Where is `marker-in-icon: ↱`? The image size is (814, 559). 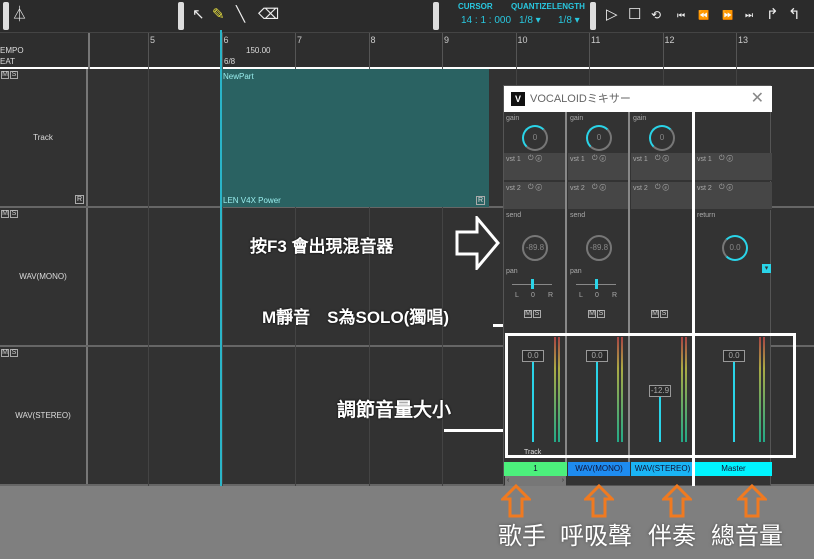 marker-in-icon: ↱ is located at coordinates (772, 15).